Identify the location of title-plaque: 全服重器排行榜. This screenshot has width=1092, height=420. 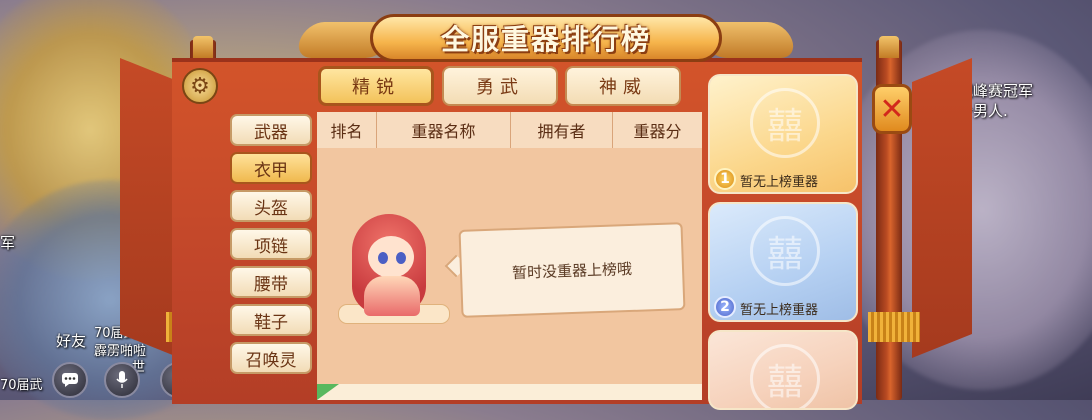
(546, 36).